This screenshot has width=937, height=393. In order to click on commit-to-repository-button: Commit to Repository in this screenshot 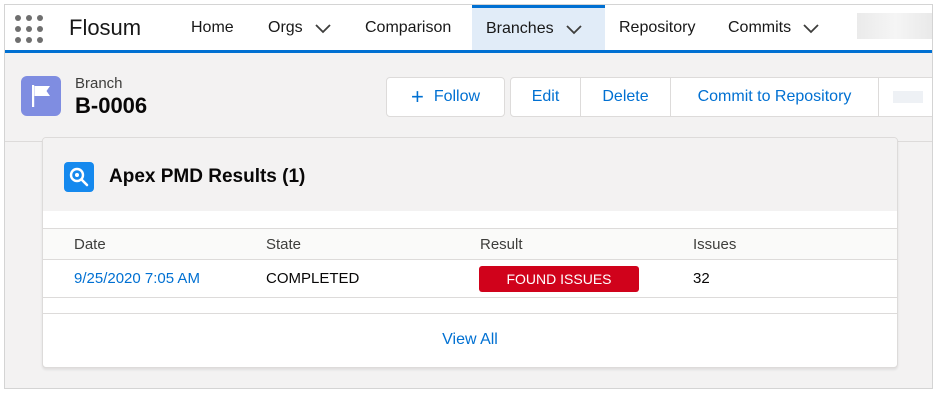, I will do `click(774, 97)`.